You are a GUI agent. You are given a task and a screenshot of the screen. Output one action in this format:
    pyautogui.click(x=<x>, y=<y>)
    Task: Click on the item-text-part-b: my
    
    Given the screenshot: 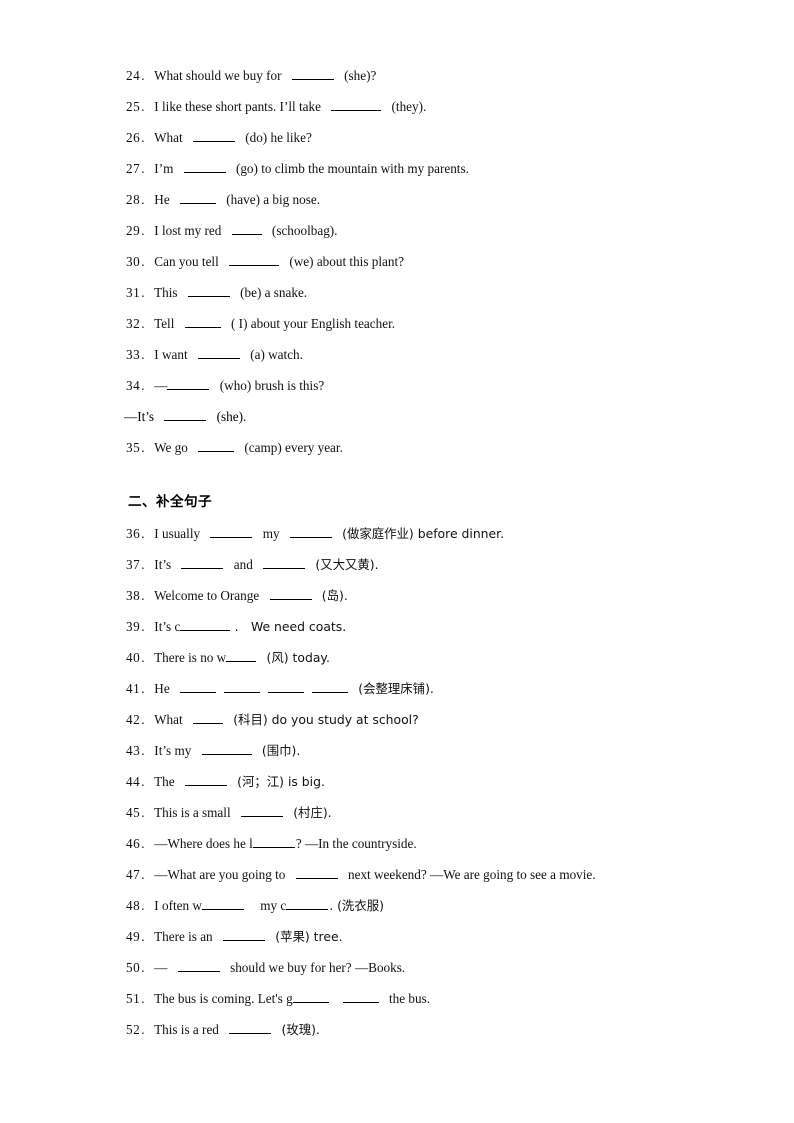 What is the action you would take?
    pyautogui.click(x=271, y=533)
    